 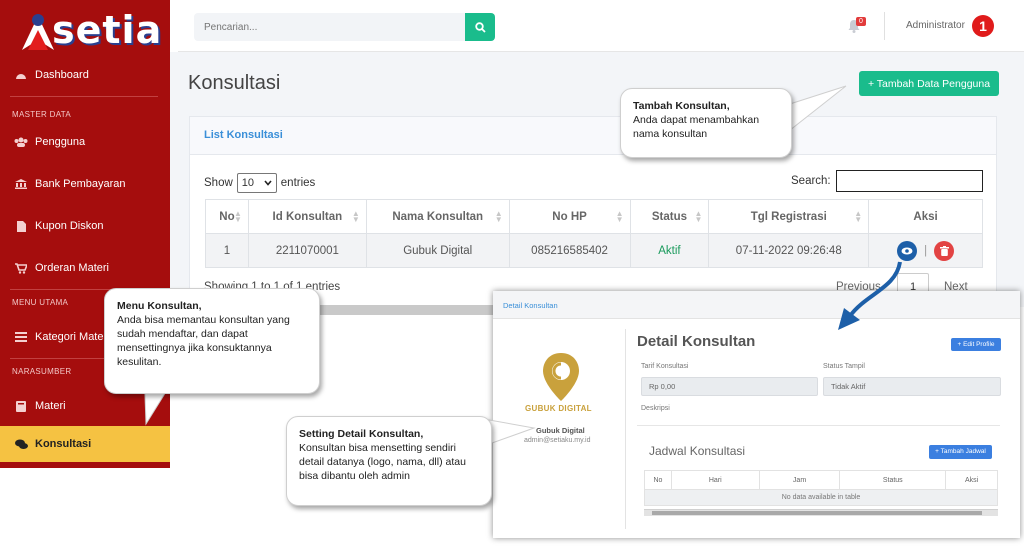 What do you see at coordinates (21, 406) in the screenshot?
I see `book-icon` at bounding box center [21, 406].